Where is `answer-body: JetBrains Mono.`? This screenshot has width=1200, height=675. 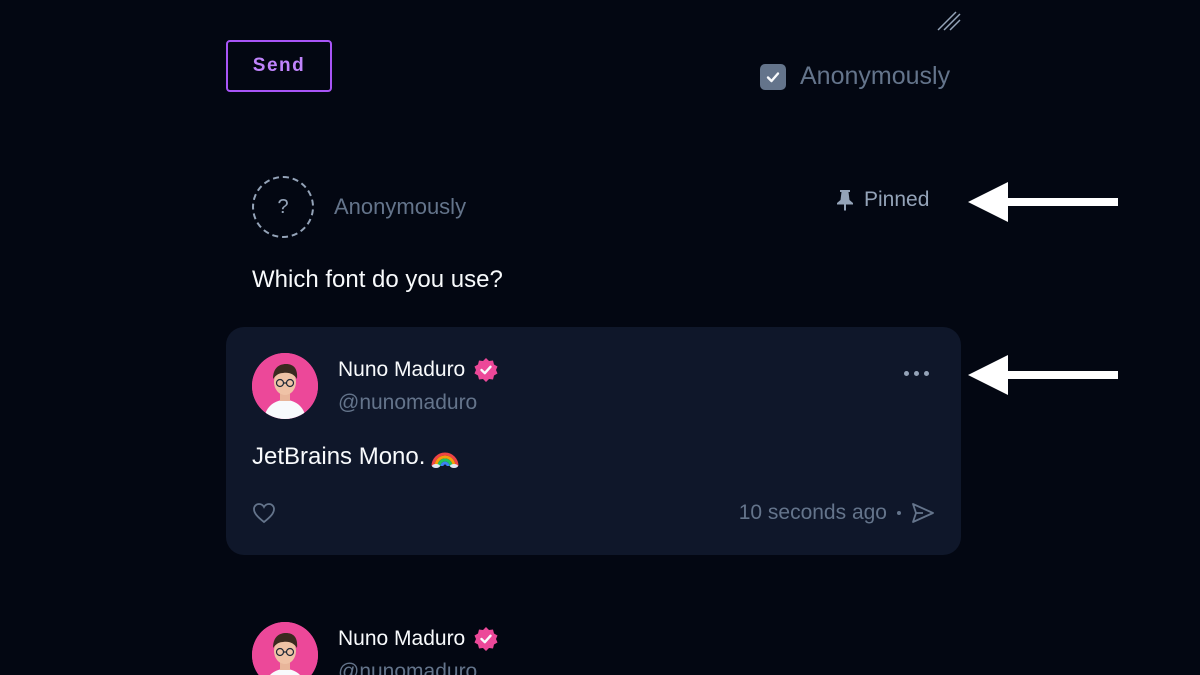
answer-body: JetBrains Mono. is located at coordinates (339, 456).